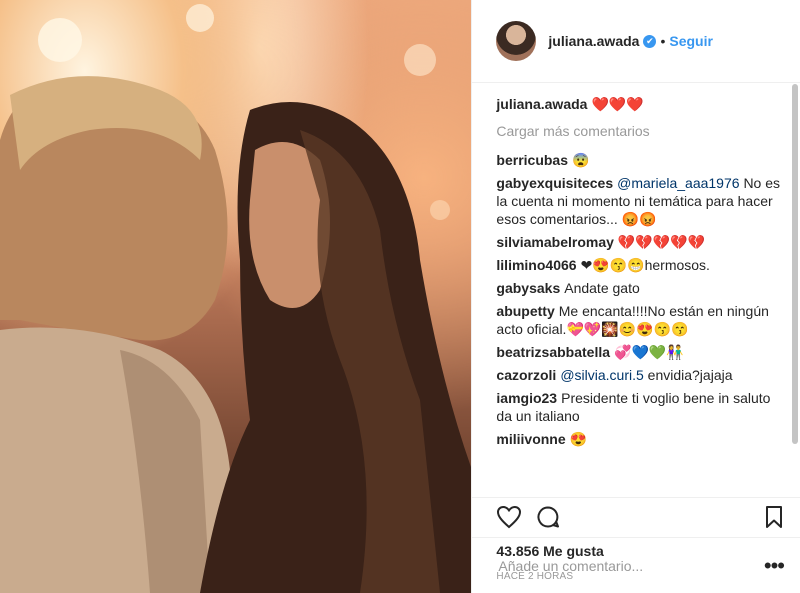  Describe the element at coordinates (678, 183) in the screenshot. I see `comment-mention: @mariela_aaa1976` at that location.